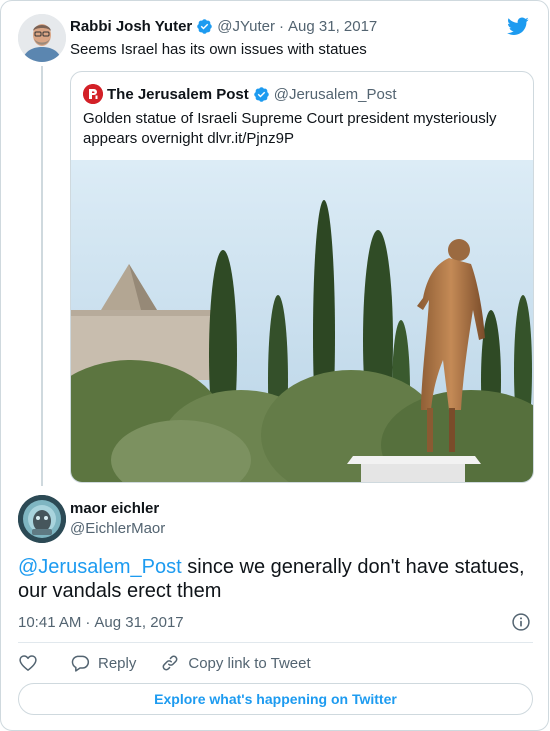 The width and height of the screenshot is (550, 731). I want to click on main-author-handle: @EichlerMaor, so click(117, 528).